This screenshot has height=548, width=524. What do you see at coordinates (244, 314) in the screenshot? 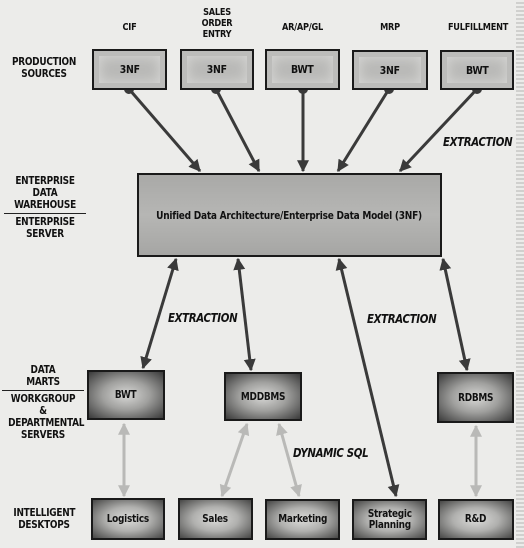
I see `arrow-edw-mddbms` at bounding box center [244, 314].